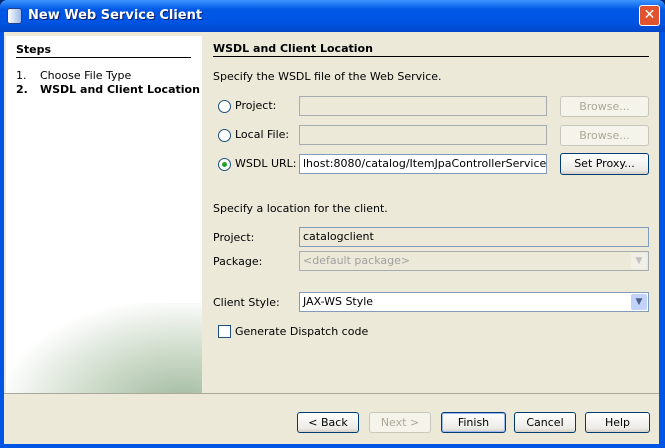 The width and height of the screenshot is (665, 448). I want to click on project-radio-label: Project:, so click(255, 105).